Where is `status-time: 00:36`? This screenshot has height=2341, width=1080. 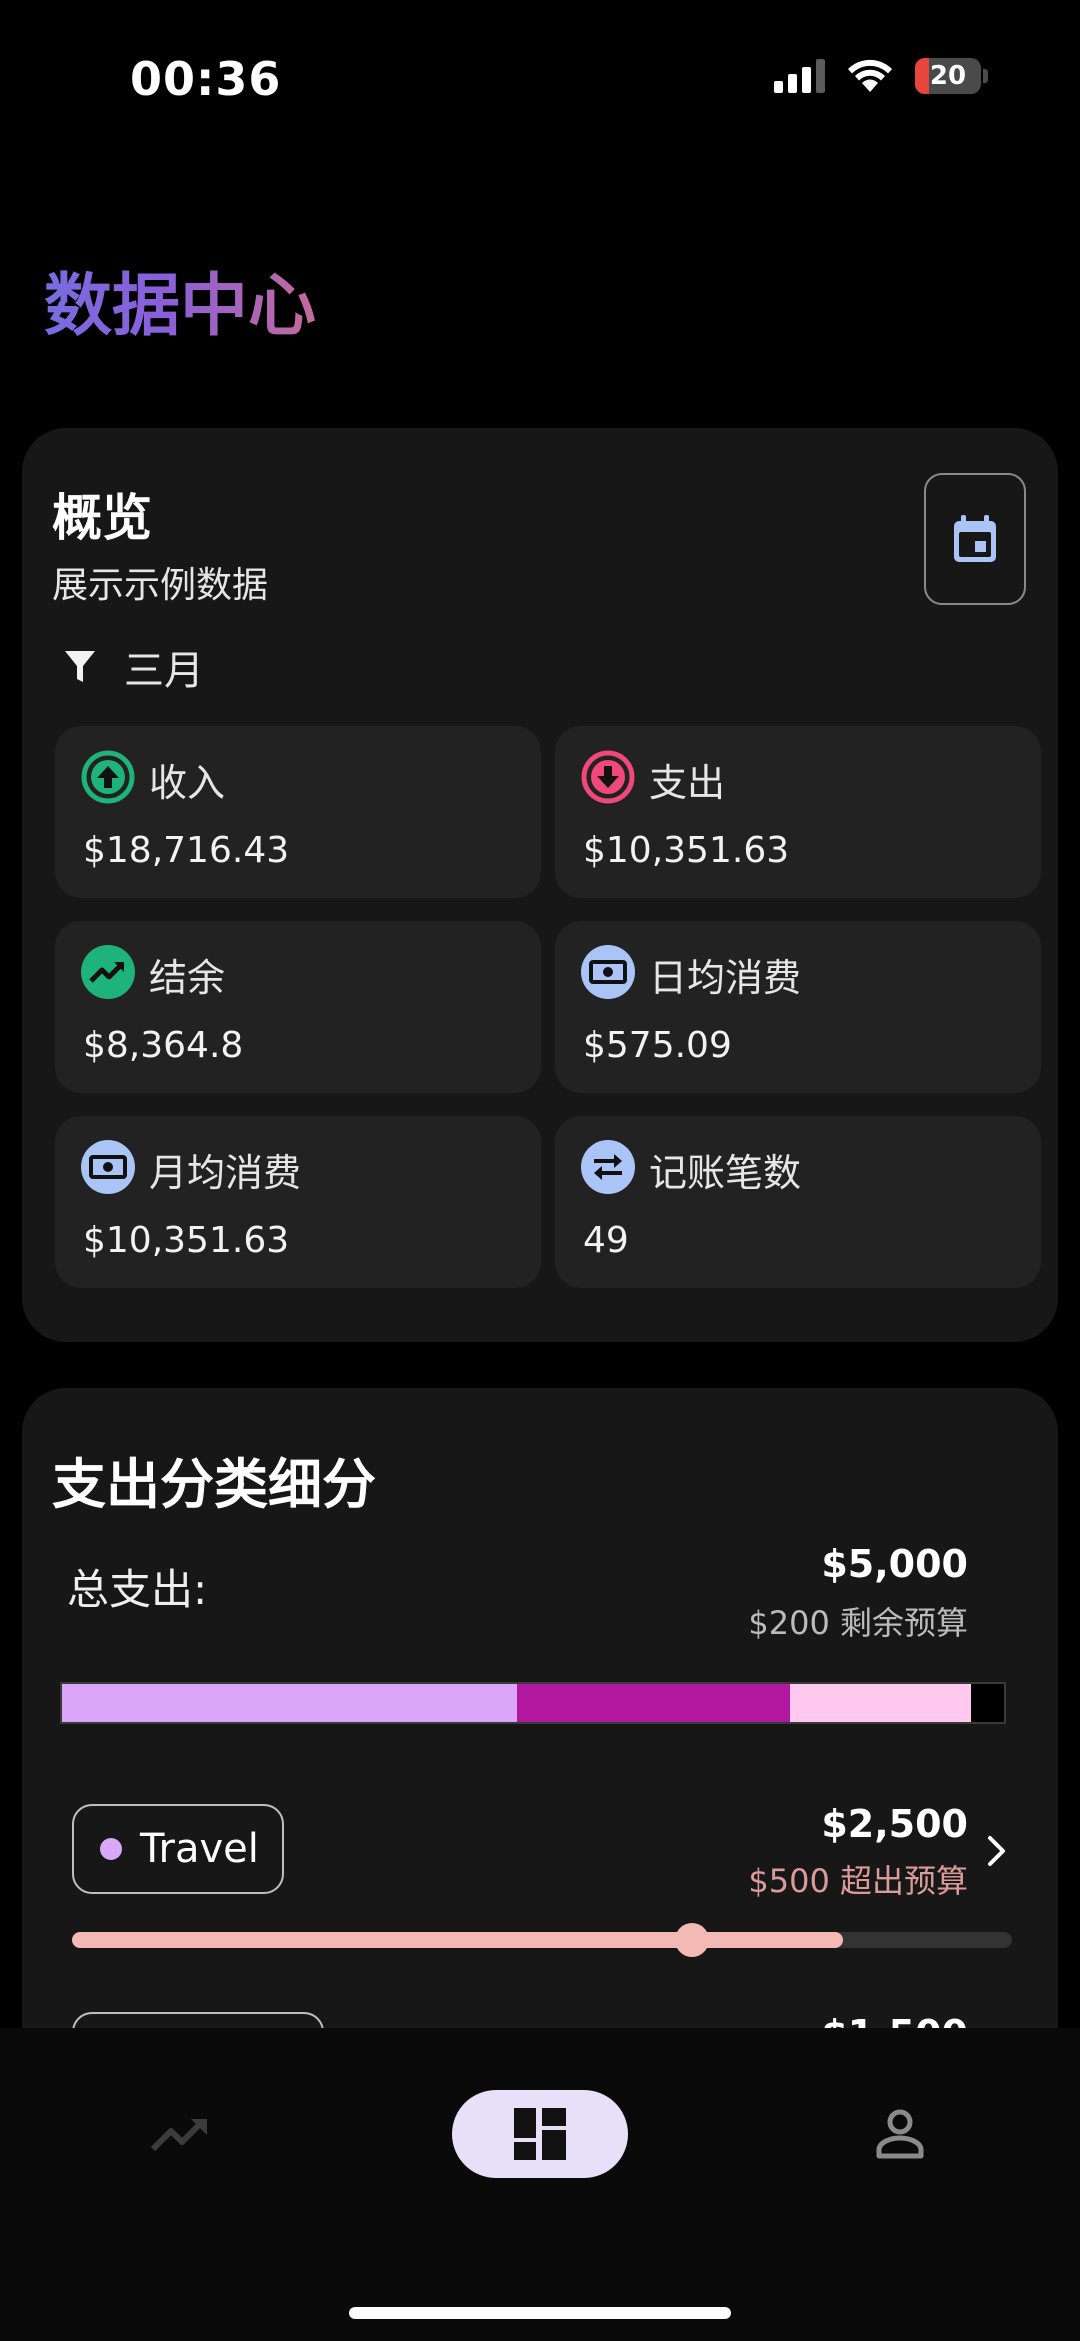
status-time: 00:36 is located at coordinates (206, 79).